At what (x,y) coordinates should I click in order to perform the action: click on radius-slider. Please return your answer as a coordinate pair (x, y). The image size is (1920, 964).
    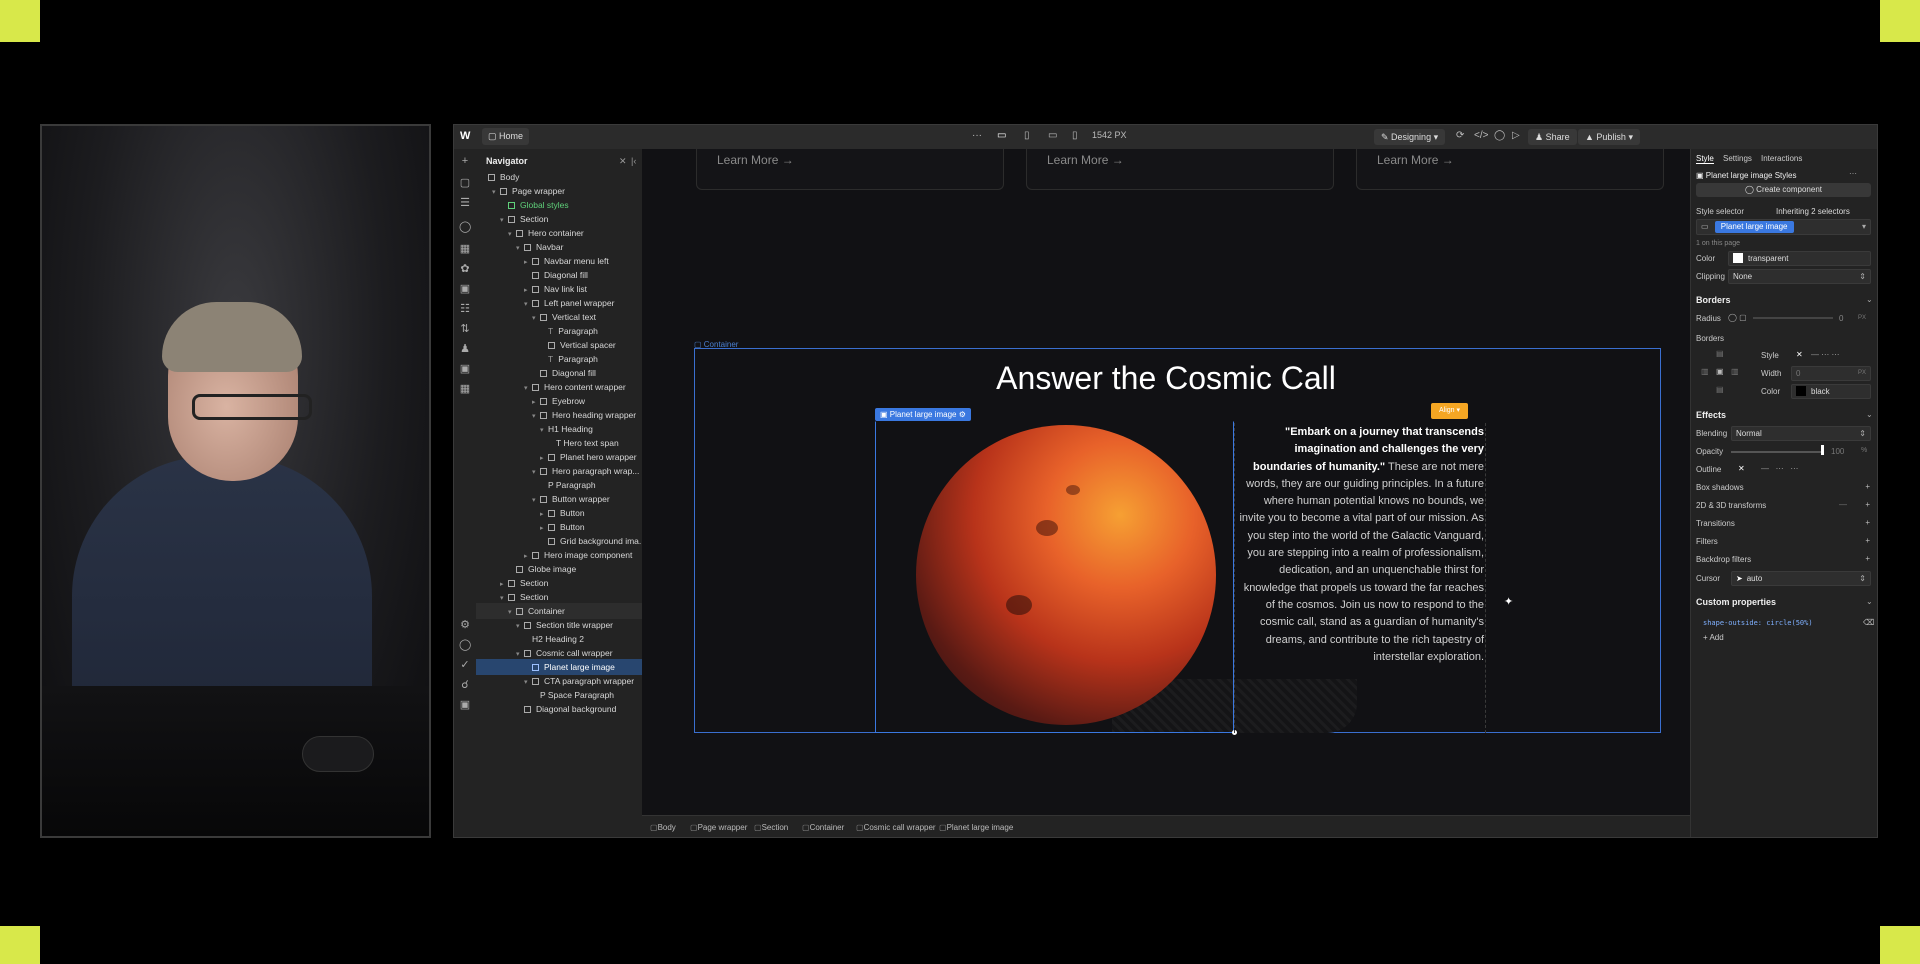
    Looking at the image, I should click on (1793, 318).